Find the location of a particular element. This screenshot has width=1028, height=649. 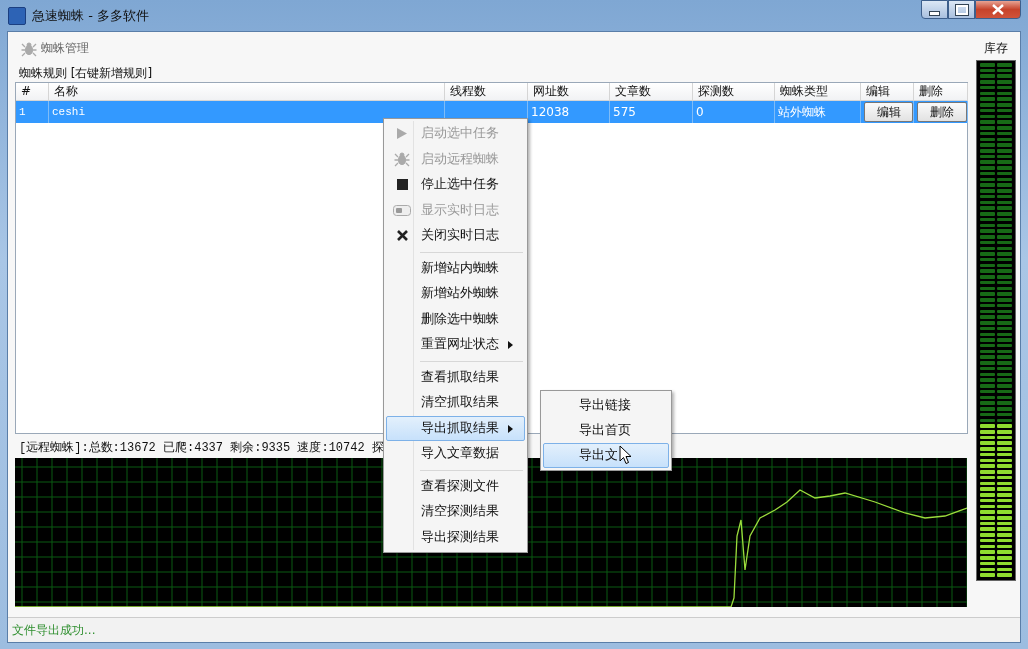

table-row: 1 ceshi 12038 575 0 站外蜘蛛 编辑 删除 is located at coordinates (491, 112).